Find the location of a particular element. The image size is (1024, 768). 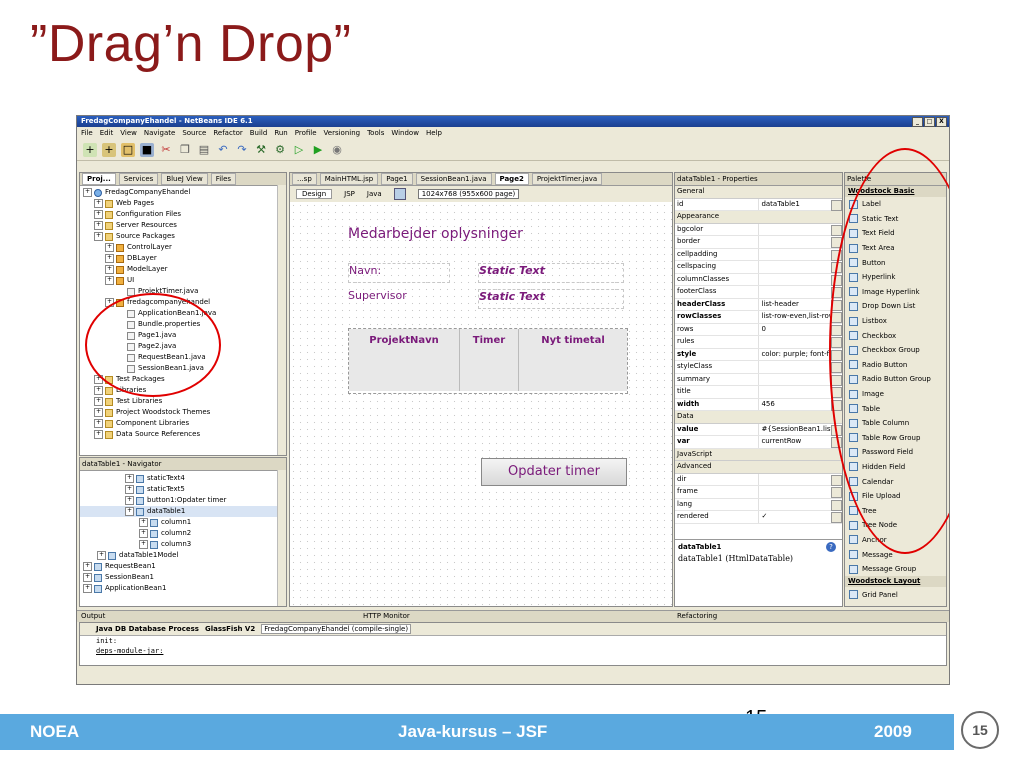

project-tree-item: + DBLayer is located at coordinates (183, 258).